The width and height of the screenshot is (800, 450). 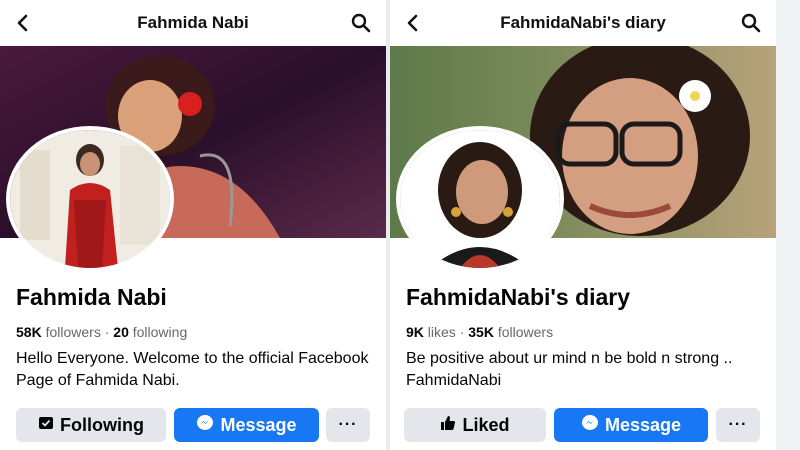 I want to click on liked-button: Liked, so click(x=475, y=425).